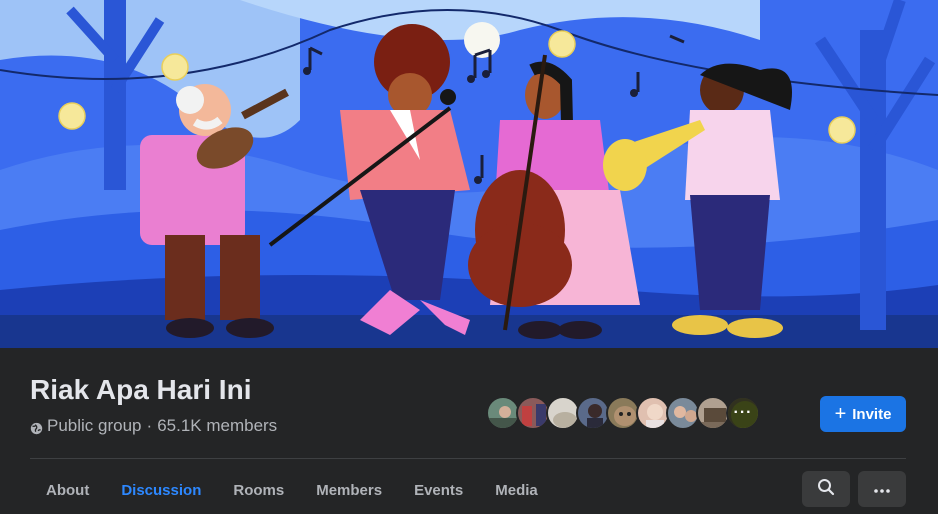 The width and height of the screenshot is (938, 514). I want to click on tab-about: About, so click(67, 490).